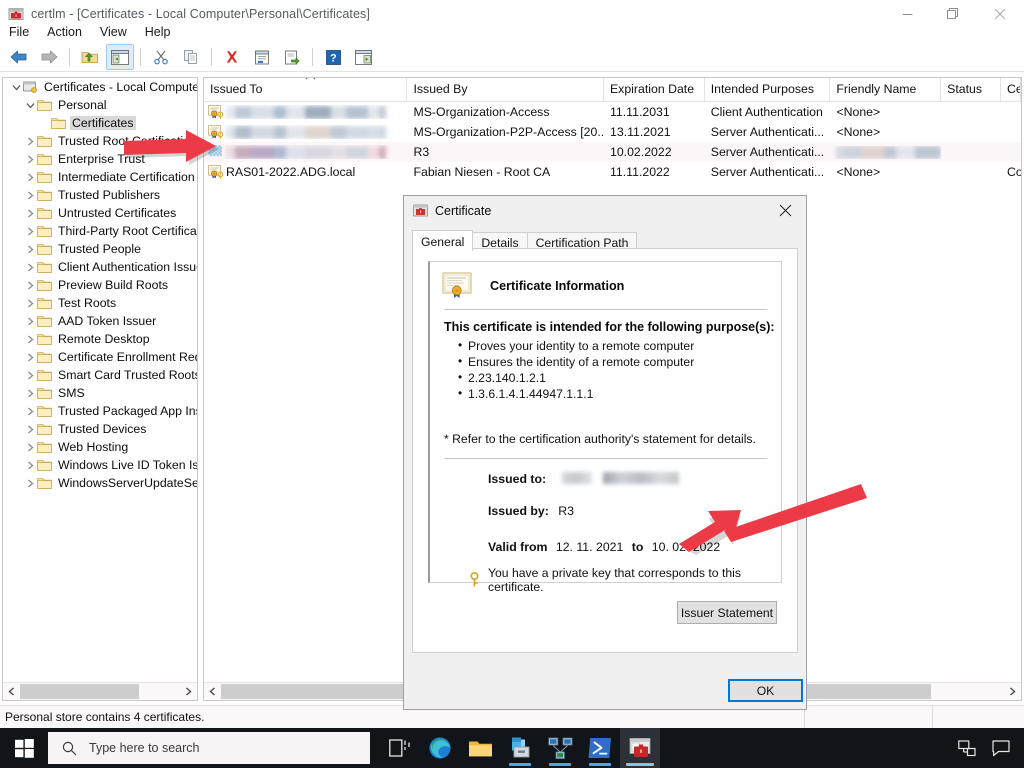 Image resolution: width=1024 pixels, height=768 pixels. What do you see at coordinates (640, 748) in the screenshot?
I see `certlm-console-icon` at bounding box center [640, 748].